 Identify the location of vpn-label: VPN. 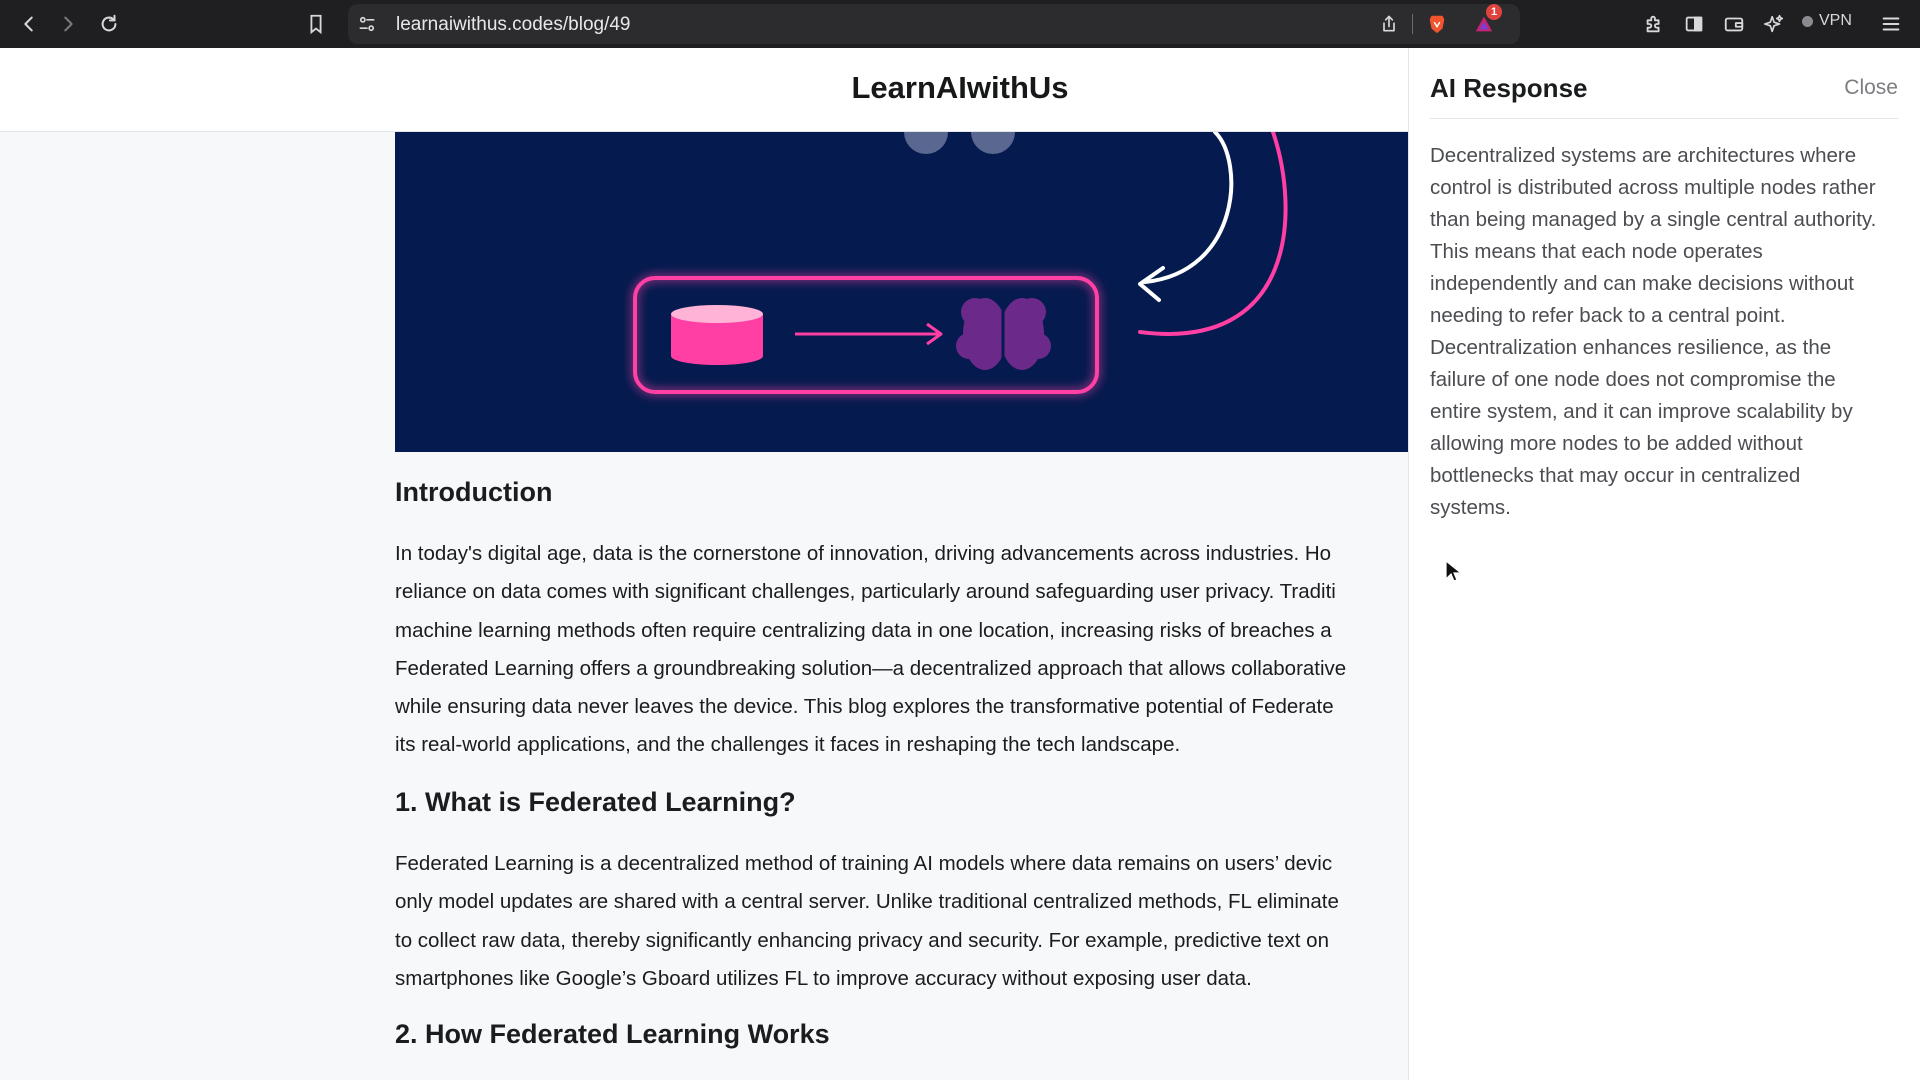
(1835, 20).